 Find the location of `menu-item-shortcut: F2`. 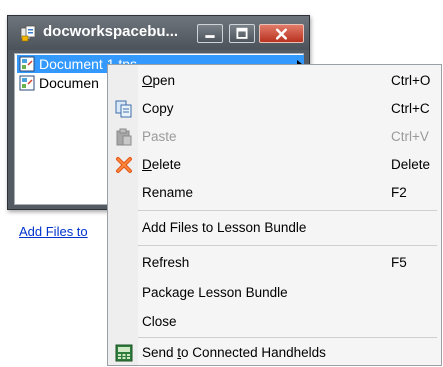

menu-item-shortcut: F2 is located at coordinates (399, 192).